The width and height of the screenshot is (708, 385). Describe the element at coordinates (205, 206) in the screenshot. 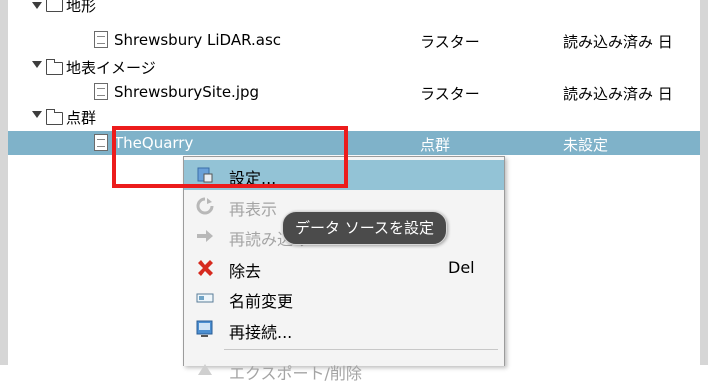

I see `refresh-icon` at that location.